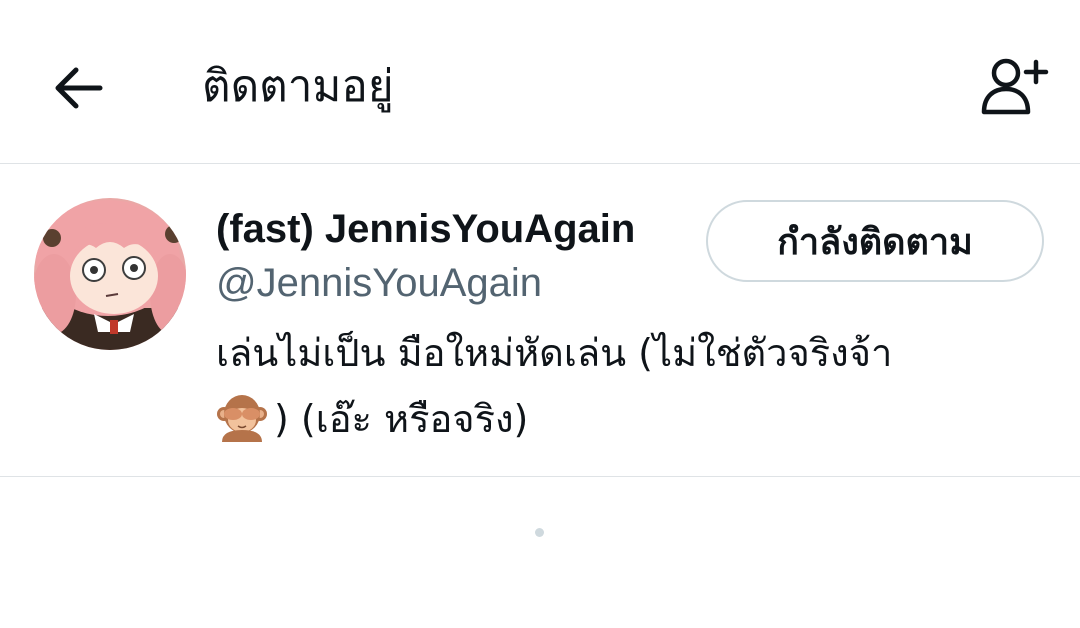 The width and height of the screenshot is (1080, 628). Describe the element at coordinates (539, 532) in the screenshot. I see `loading-indicator` at that location.